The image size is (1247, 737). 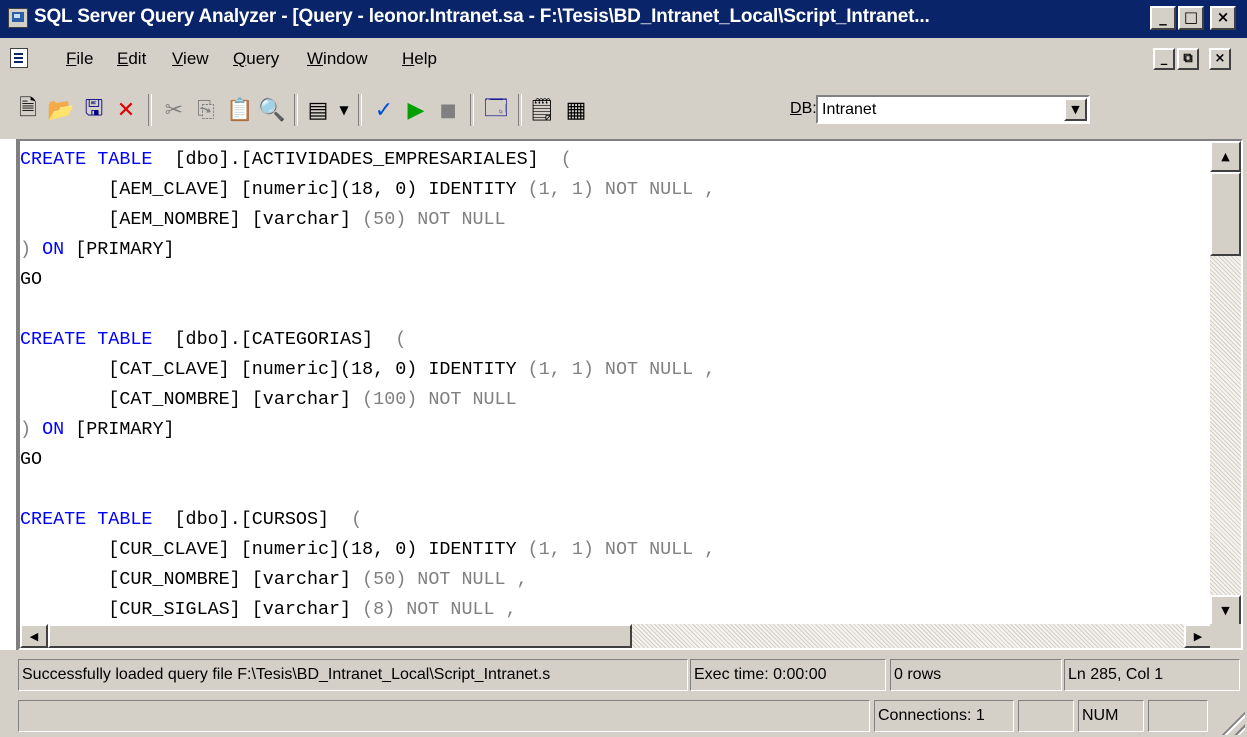 I want to click on child-restore-button: ⧉, so click(x=1188, y=59).